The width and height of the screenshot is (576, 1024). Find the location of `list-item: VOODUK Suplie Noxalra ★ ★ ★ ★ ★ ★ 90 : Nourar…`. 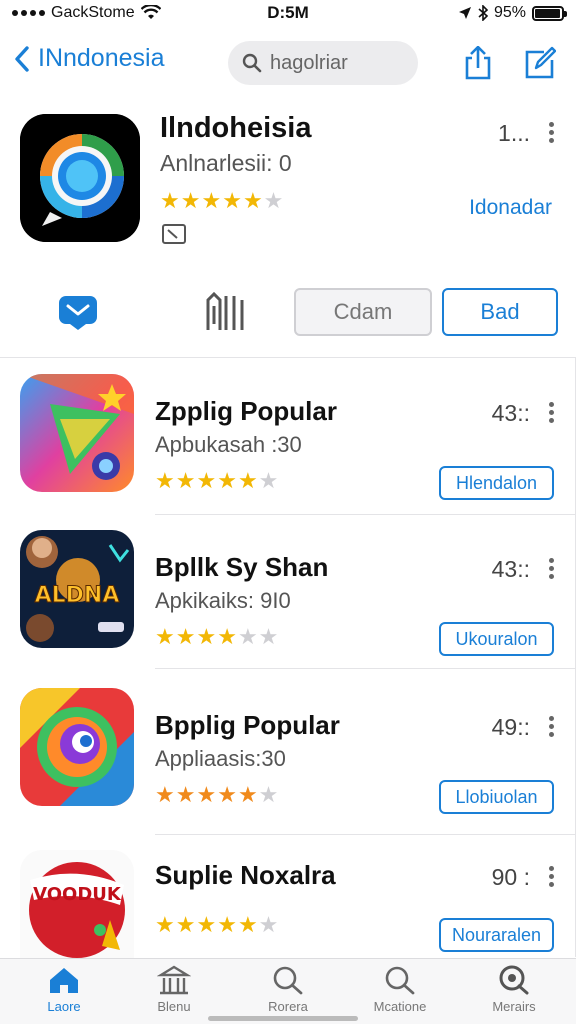

list-item: VOODUK Suplie Noxalra ★ ★ ★ ★ ★ ★ 90 : Nourar… is located at coordinates (288, 905).